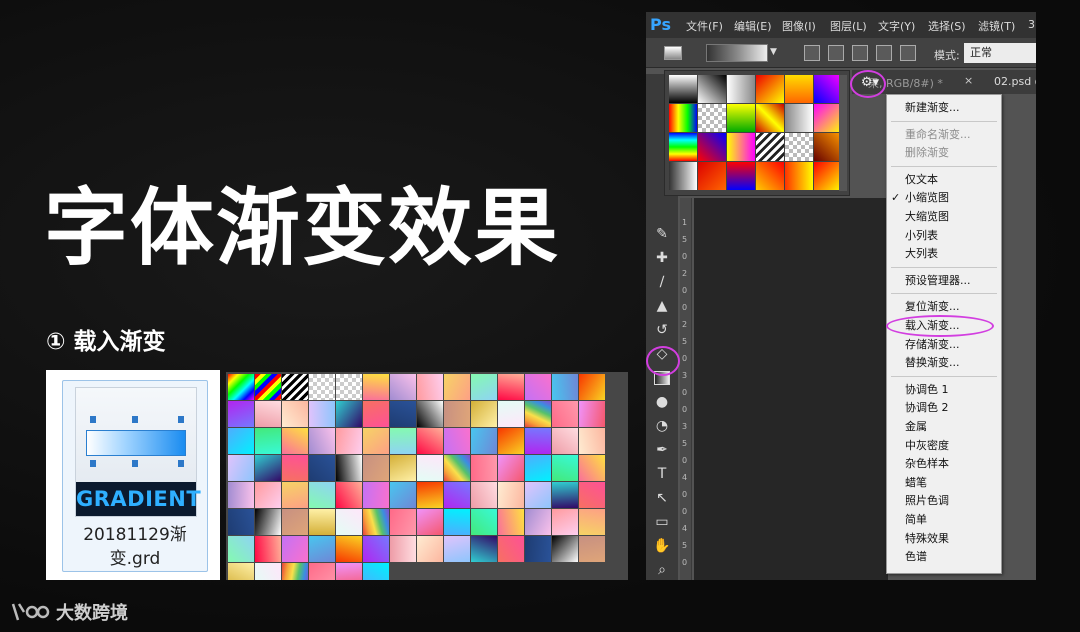 Image resolution: width=1080 pixels, height=632 pixels. Describe the element at coordinates (775, 53) in the screenshot. I see `chevron-down-icon: ▼` at that location.